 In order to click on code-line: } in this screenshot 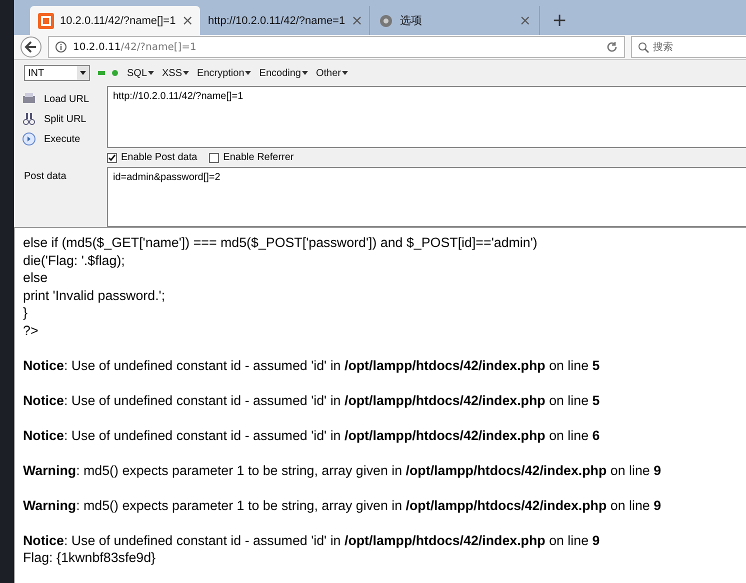, I will do `click(25, 313)`.